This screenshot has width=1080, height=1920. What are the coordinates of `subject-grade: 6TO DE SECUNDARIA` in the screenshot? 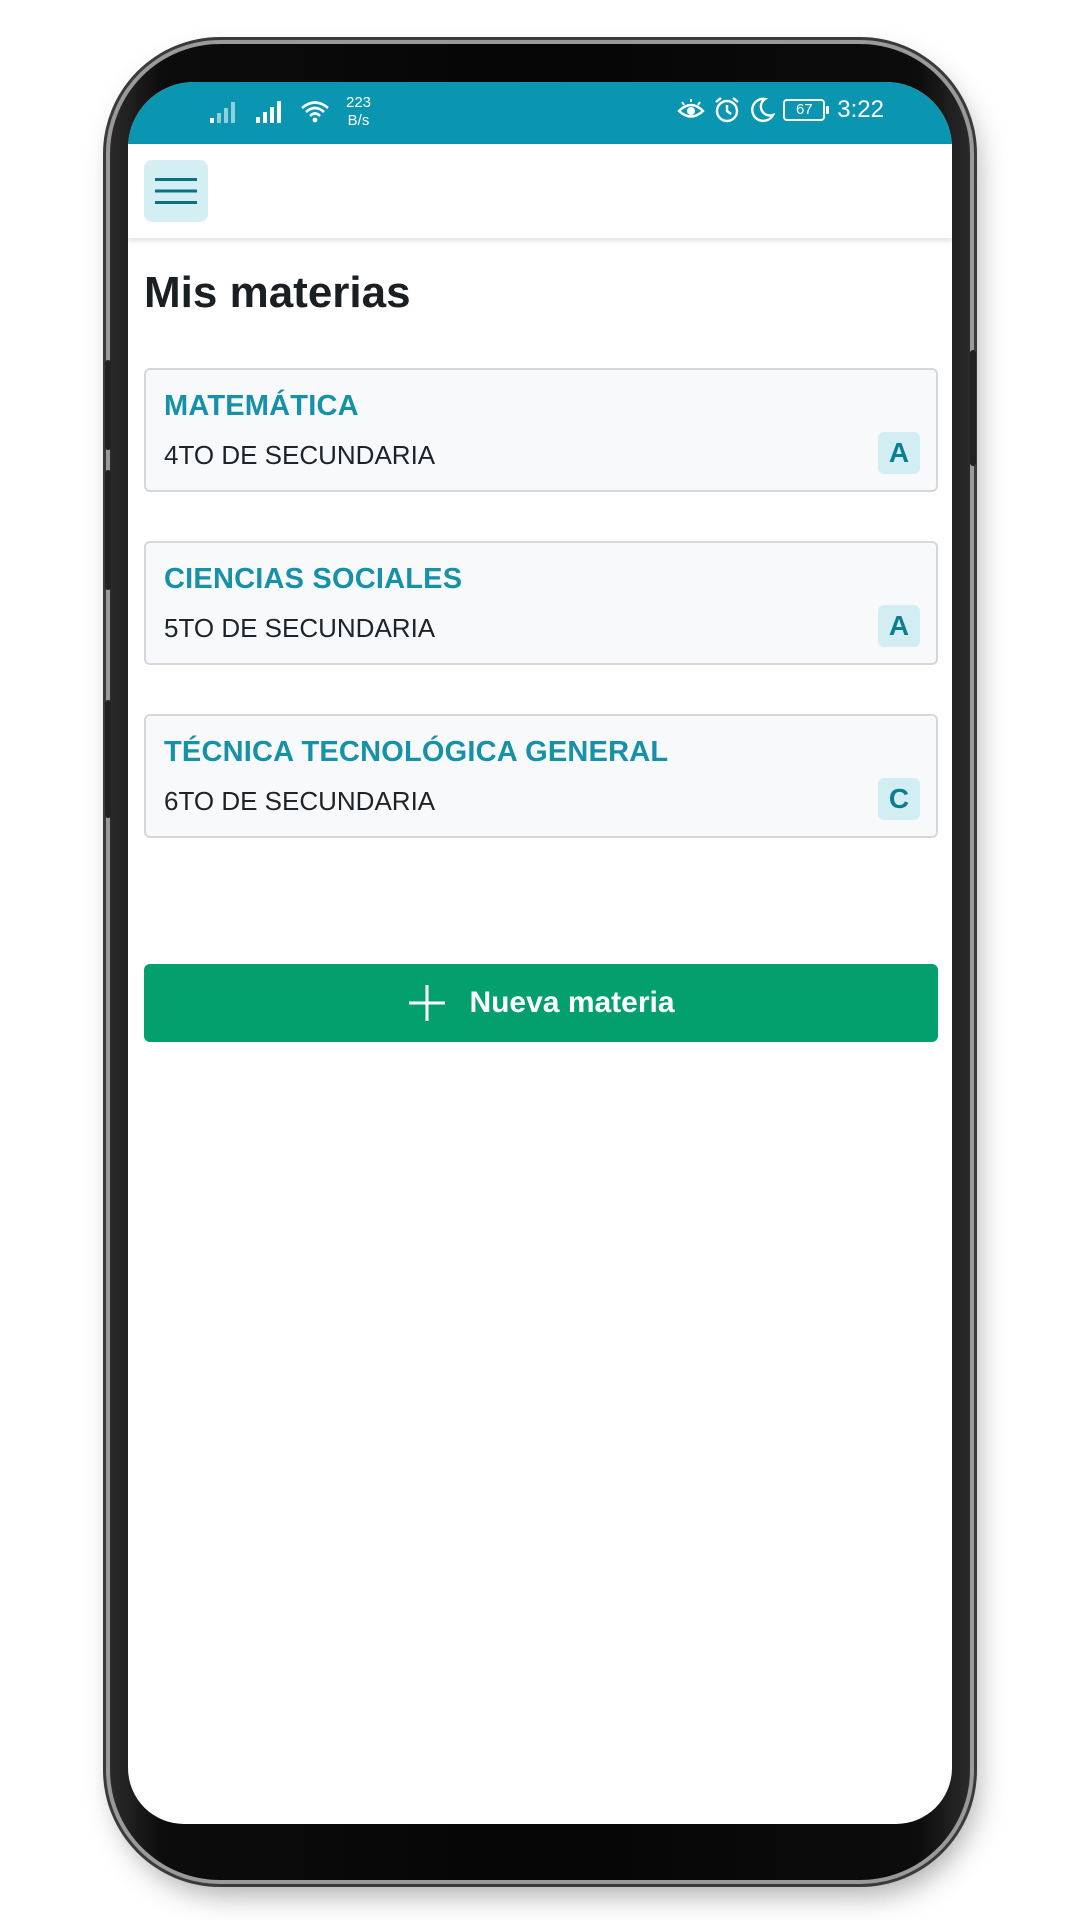 It's located at (300, 801).